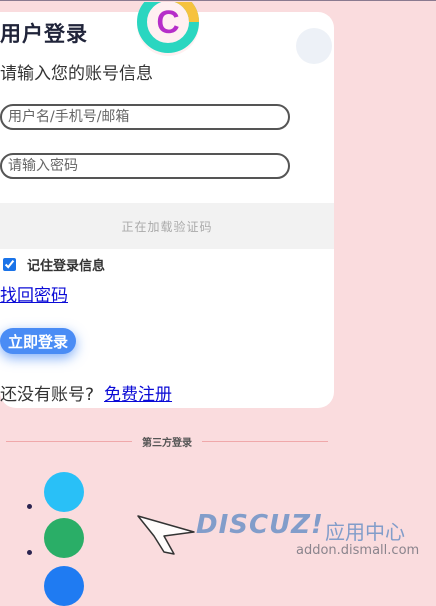 The image size is (436, 606). Describe the element at coordinates (265, 441) in the screenshot. I see `divider-line-right` at that location.